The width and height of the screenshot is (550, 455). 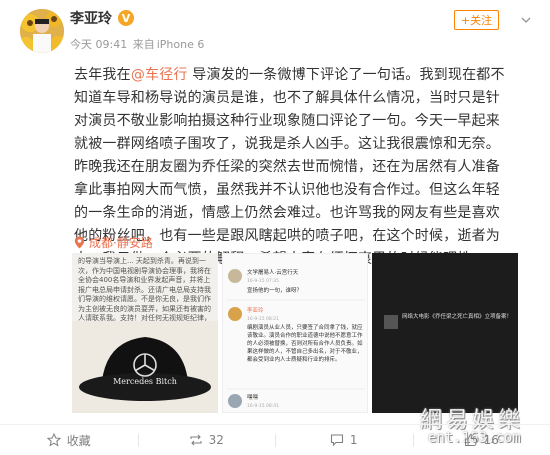 I want to click on post-meta: 今天 09:41 来自 iPhone 6, so click(x=138, y=44).